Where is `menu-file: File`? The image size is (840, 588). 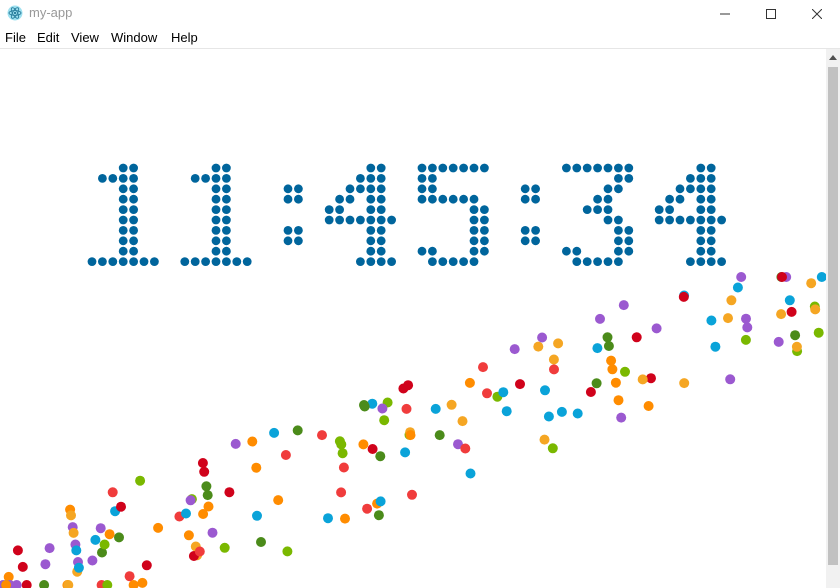
menu-file: File is located at coordinates (15, 37).